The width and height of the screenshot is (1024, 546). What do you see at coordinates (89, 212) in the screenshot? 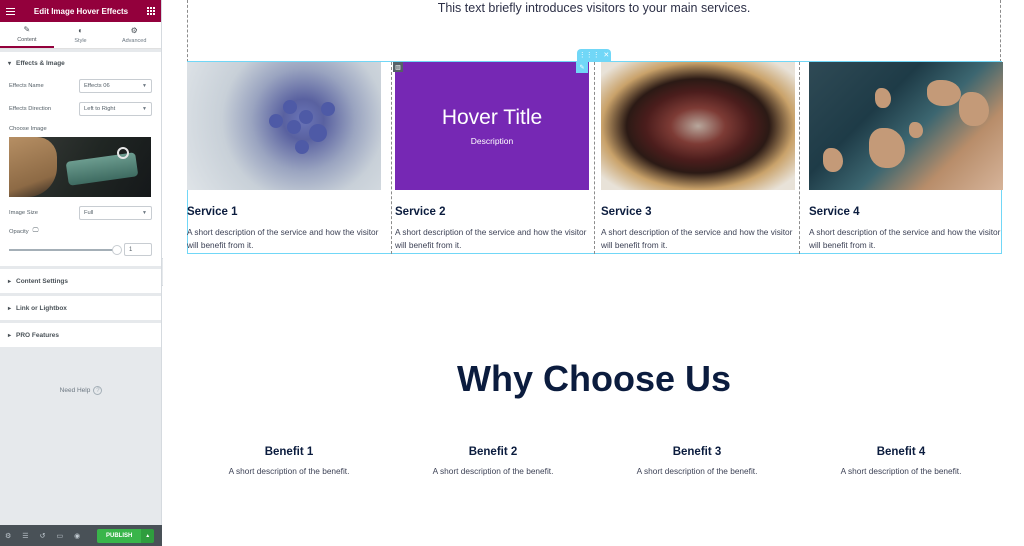
I see `select-value: Full` at bounding box center [89, 212].